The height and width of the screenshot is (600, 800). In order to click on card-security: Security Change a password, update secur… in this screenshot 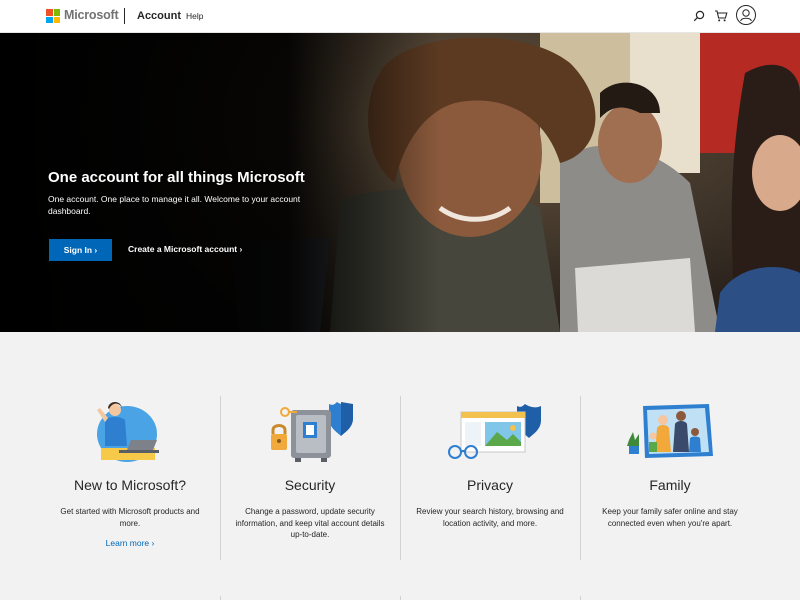, I will do `click(310, 478)`.